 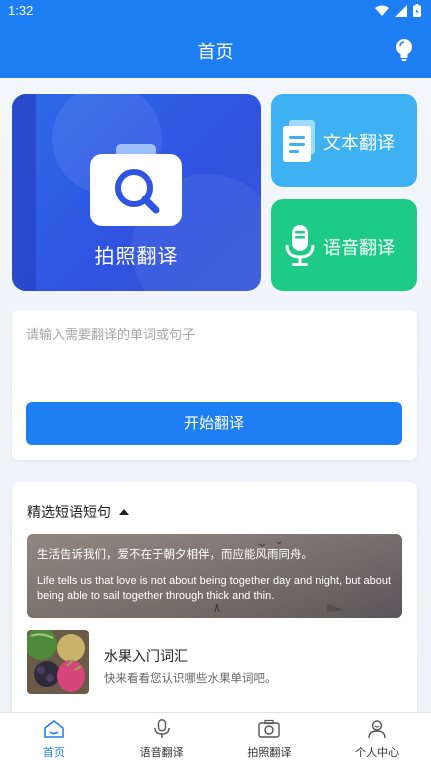 I want to click on tab-profile: 个人中心, so click(x=377, y=736).